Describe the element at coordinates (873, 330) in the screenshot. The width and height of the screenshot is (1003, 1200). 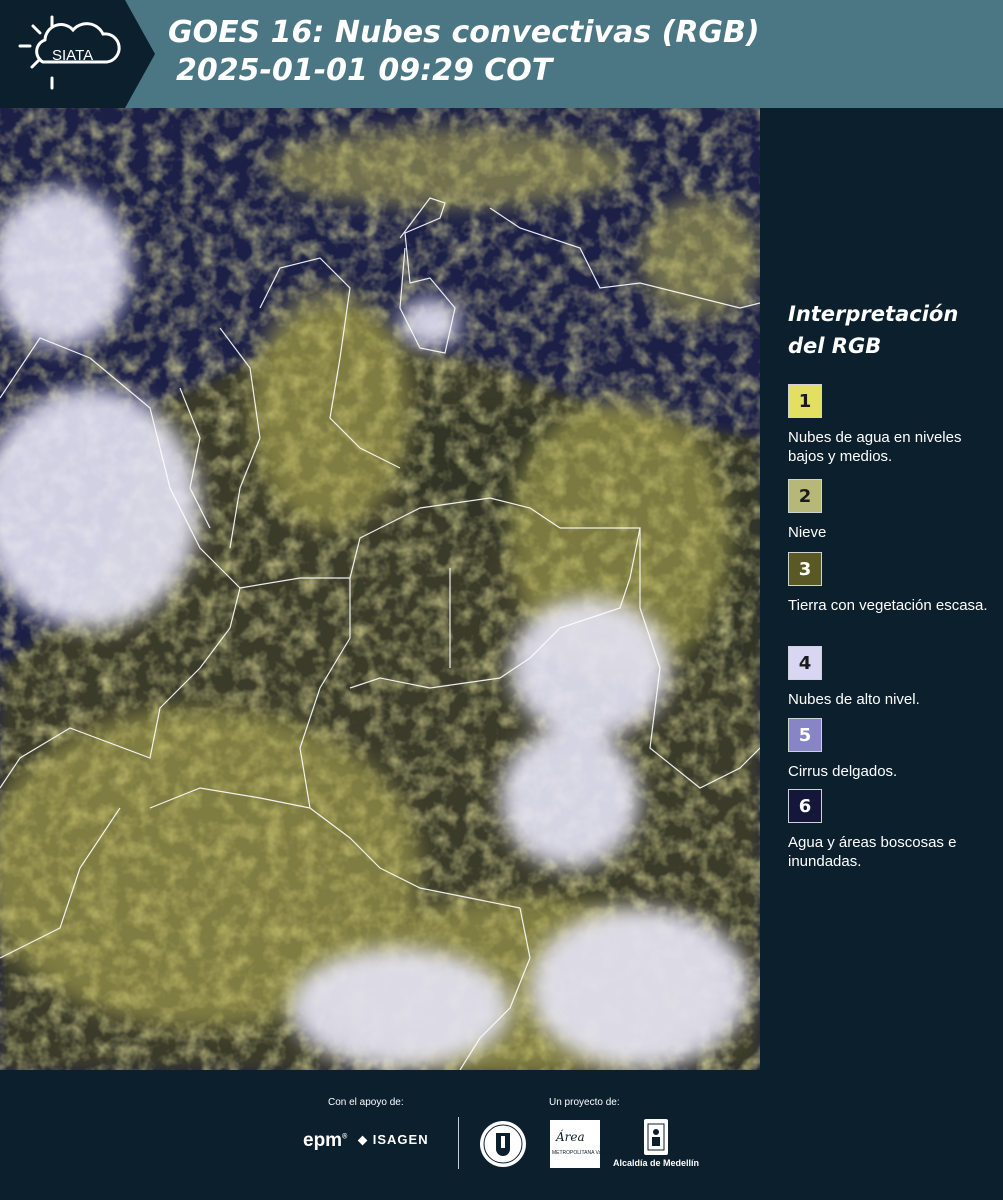
I see `legend-title: Interpretación del RGB` at that location.